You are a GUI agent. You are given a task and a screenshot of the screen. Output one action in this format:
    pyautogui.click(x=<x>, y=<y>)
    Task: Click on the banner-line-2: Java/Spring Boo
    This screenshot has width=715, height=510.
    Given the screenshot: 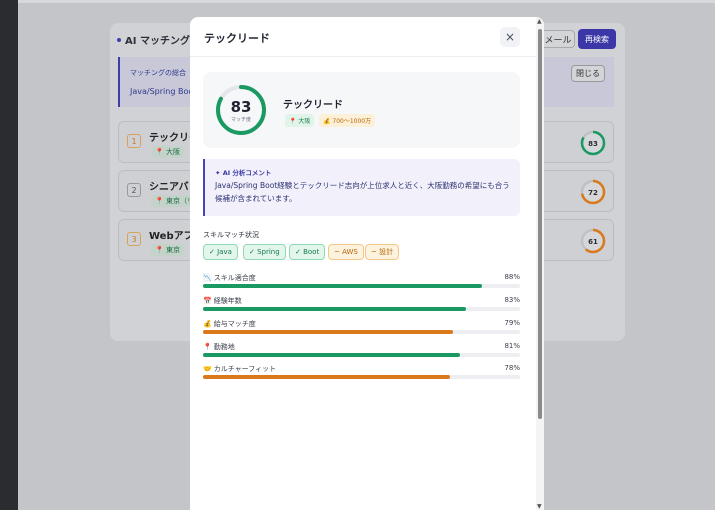 What is the action you would take?
    pyautogui.click(x=162, y=91)
    